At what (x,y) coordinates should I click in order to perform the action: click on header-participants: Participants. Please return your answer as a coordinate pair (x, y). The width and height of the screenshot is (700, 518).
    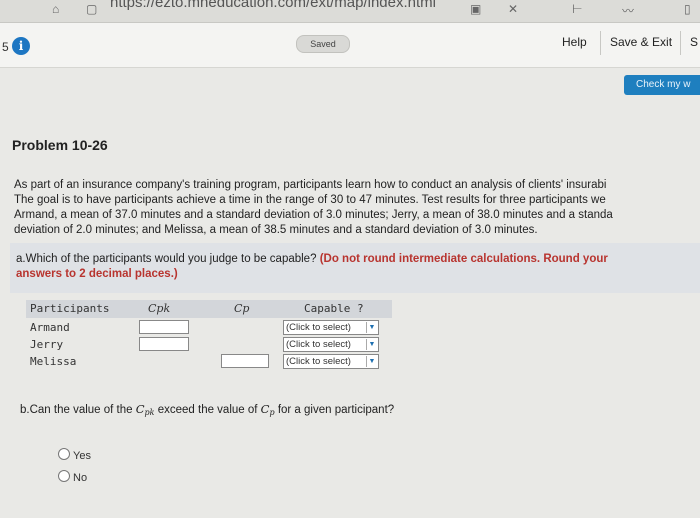
    Looking at the image, I should click on (70, 308).